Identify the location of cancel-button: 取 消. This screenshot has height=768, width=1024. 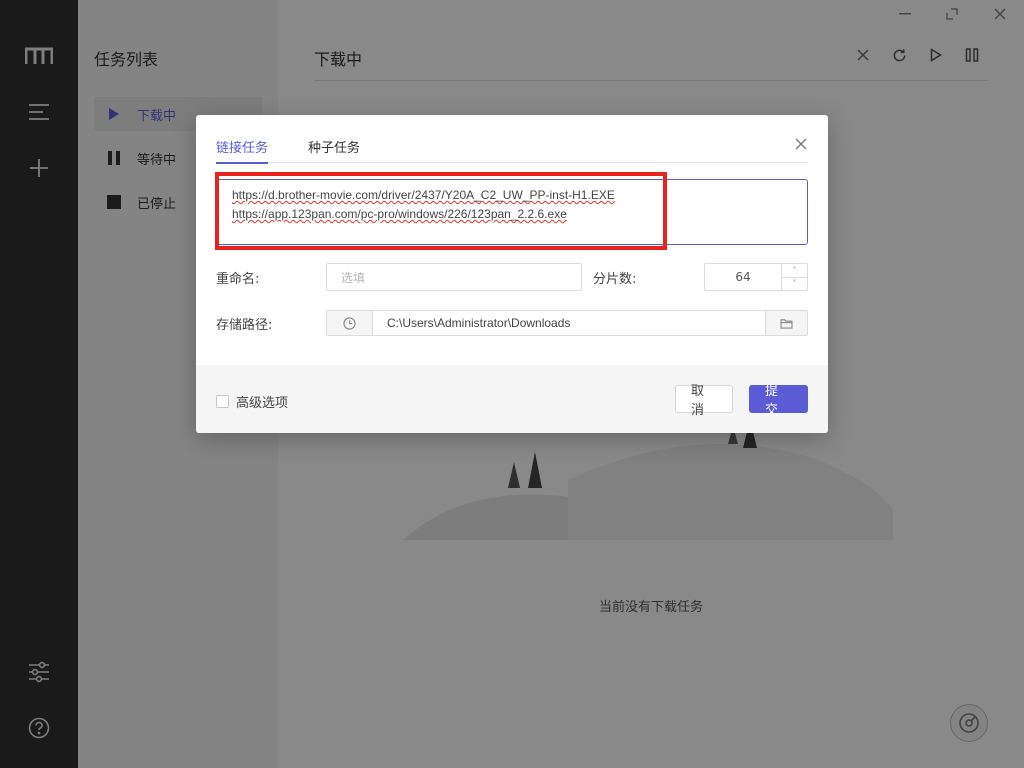
(704, 401).